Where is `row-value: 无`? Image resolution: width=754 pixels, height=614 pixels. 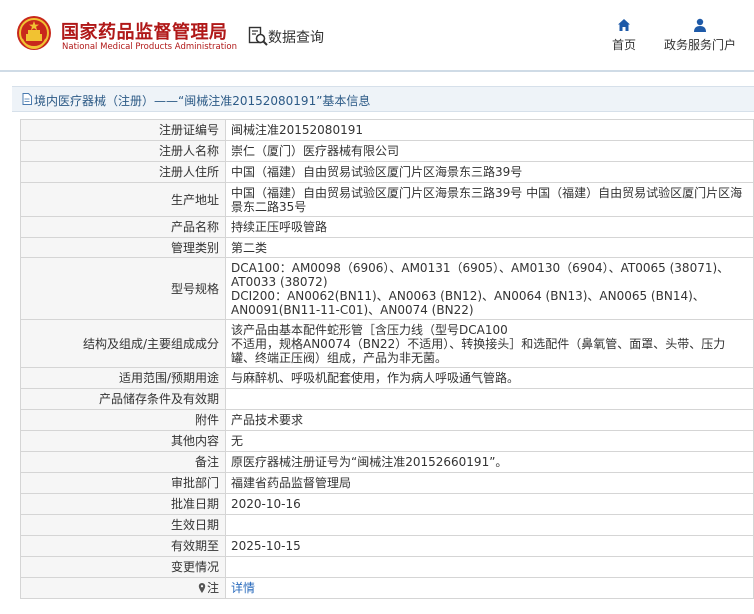 row-value: 无 is located at coordinates (489, 441).